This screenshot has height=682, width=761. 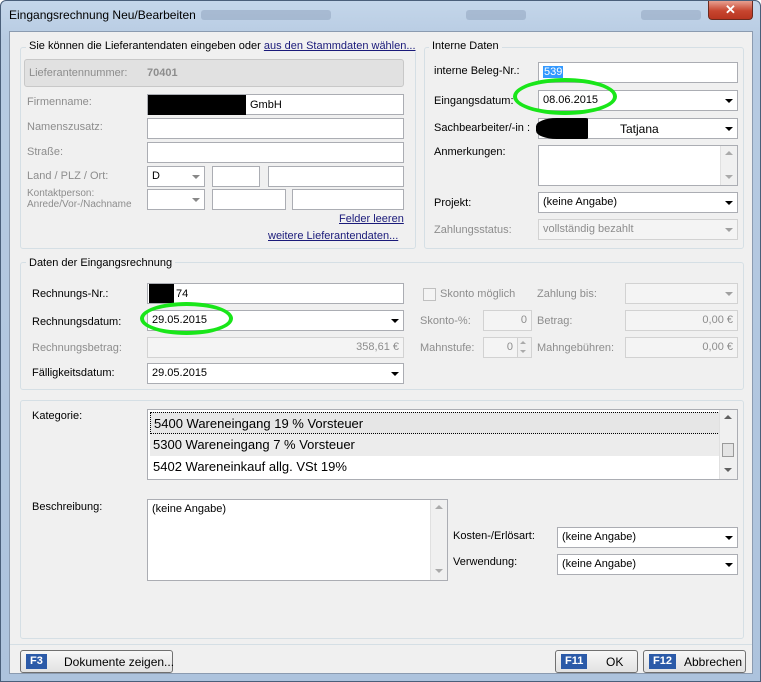 I want to click on clerk-value: Tatjana, so click(x=639, y=129).